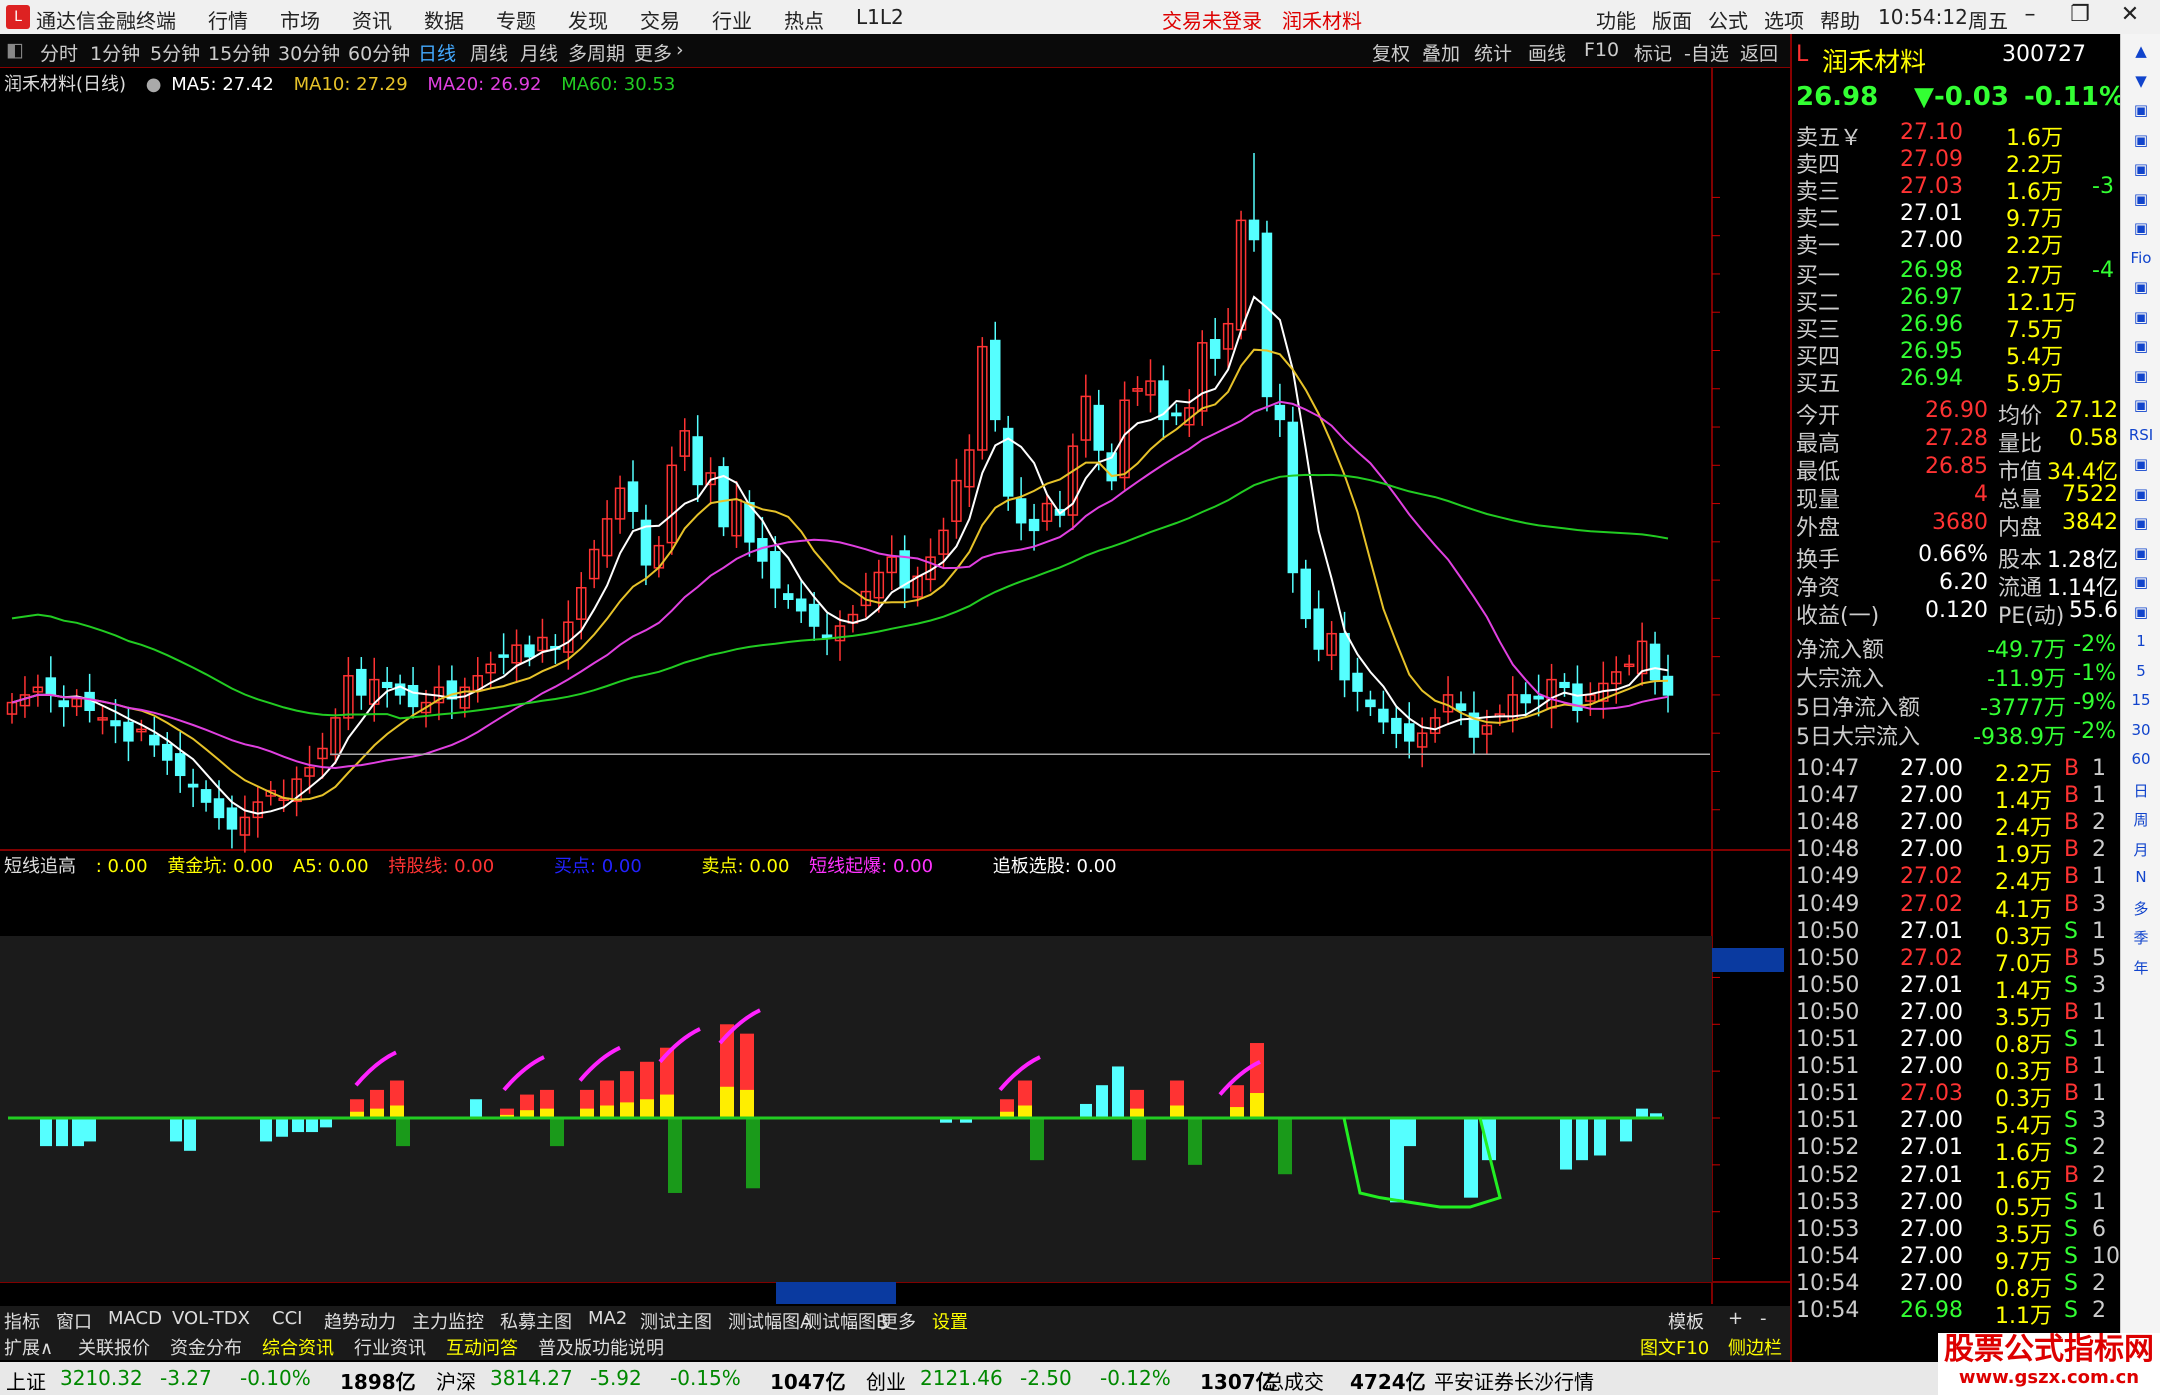 This screenshot has height=1395, width=2160. What do you see at coordinates (2141, 262) in the screenshot?
I see `side-tool-8: Fio` at bounding box center [2141, 262].